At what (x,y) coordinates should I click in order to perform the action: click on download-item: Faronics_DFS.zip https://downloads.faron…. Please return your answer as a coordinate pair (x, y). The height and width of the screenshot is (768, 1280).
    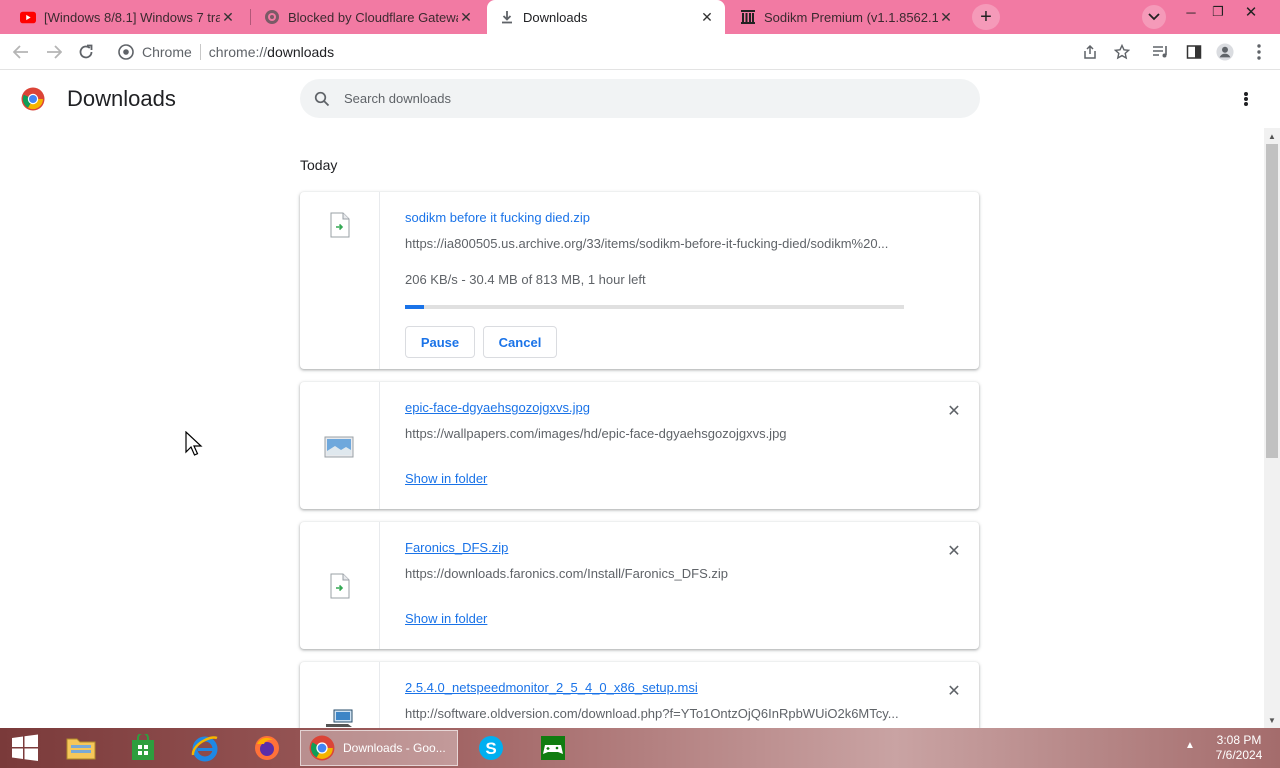
    Looking at the image, I should click on (639, 585).